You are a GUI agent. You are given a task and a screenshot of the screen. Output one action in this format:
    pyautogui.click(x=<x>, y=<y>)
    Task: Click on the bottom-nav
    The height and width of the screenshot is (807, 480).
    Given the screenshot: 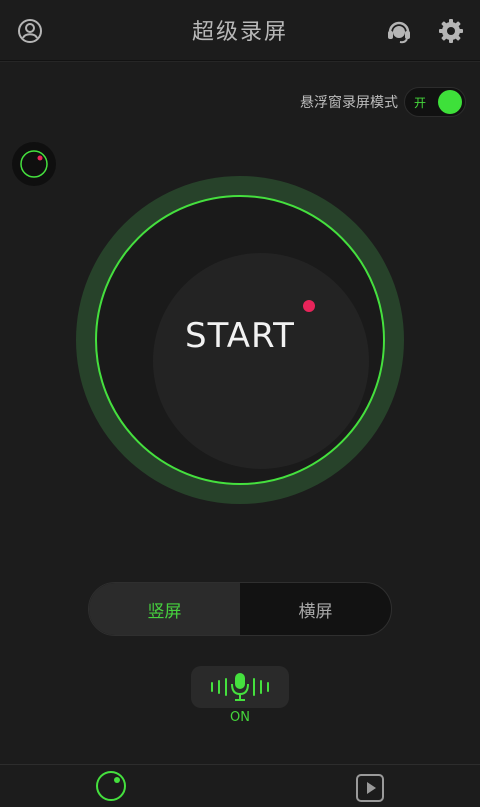 What is the action you would take?
    pyautogui.click(x=240, y=783)
    